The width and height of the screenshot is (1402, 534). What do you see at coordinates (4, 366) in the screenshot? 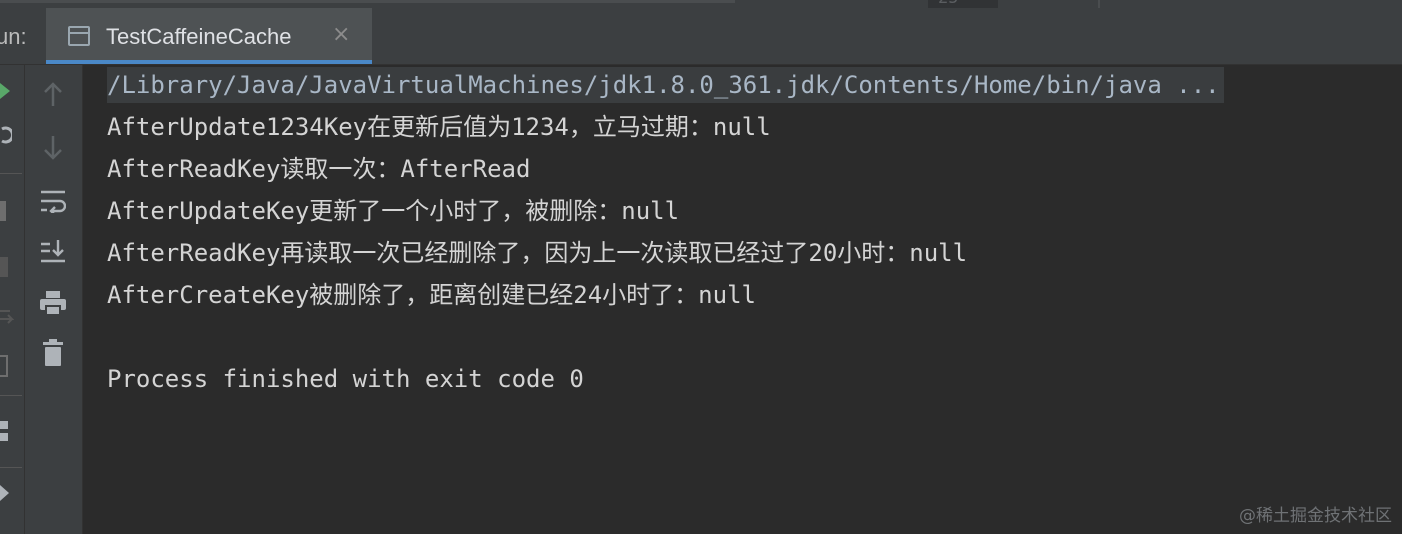
I see `layout-icon` at bounding box center [4, 366].